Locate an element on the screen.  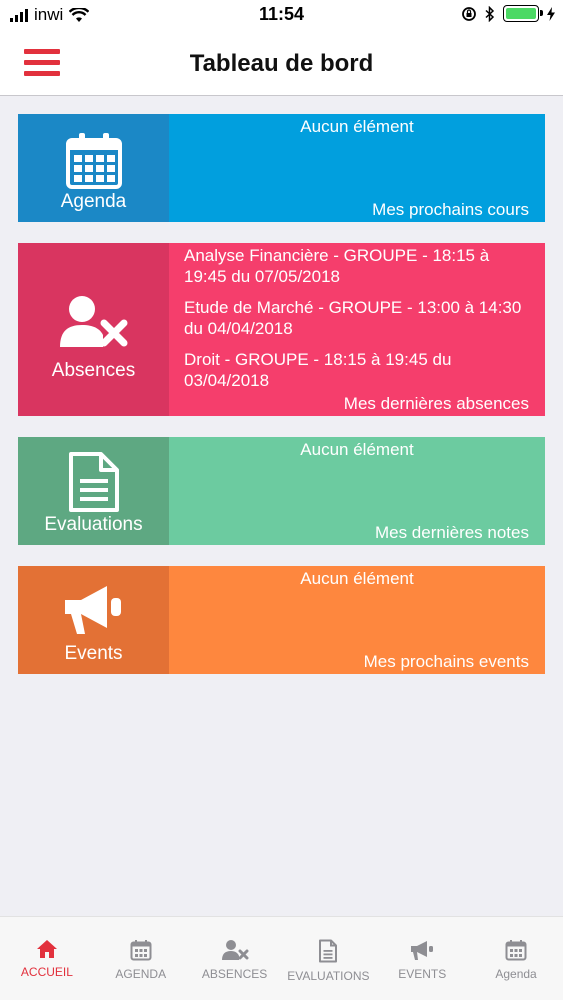
evaluations-card-label: Evaluations is located at coordinates (93, 524).